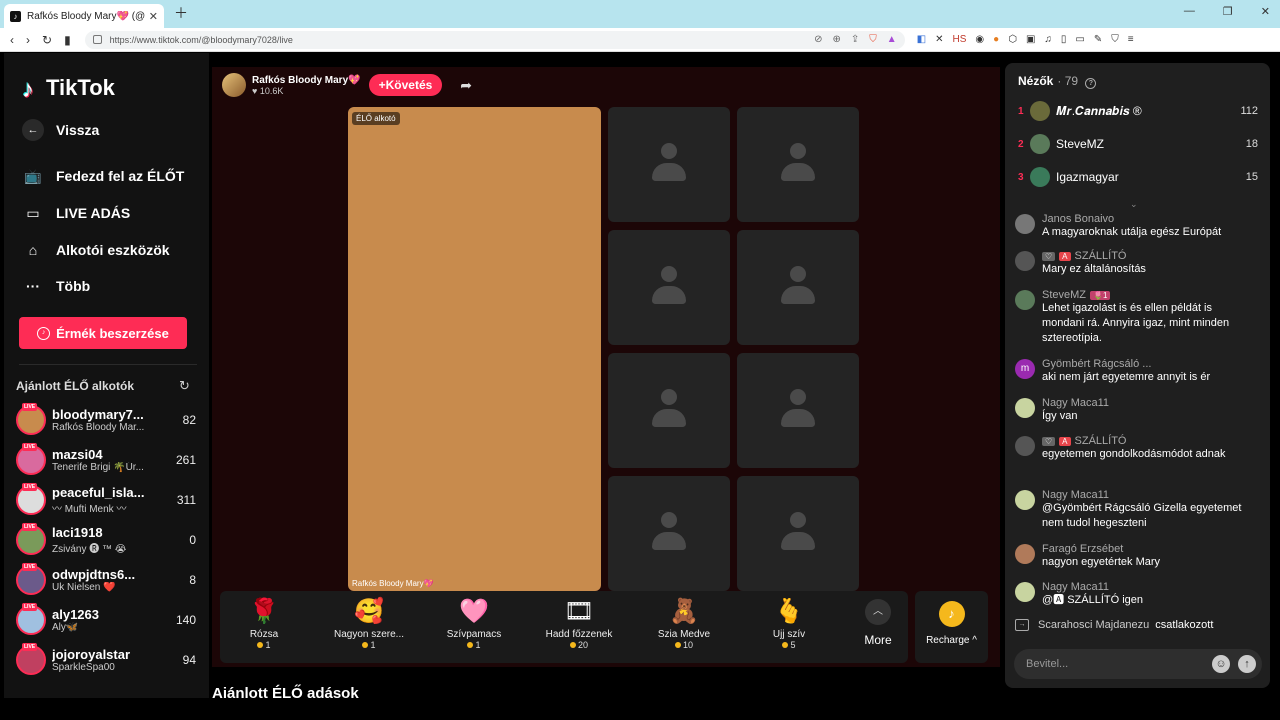 This screenshot has height=720, width=1280. Describe the element at coordinates (369, 628) in the screenshot. I see `gift-item: 🥰 Nagyon szere... 1` at that location.